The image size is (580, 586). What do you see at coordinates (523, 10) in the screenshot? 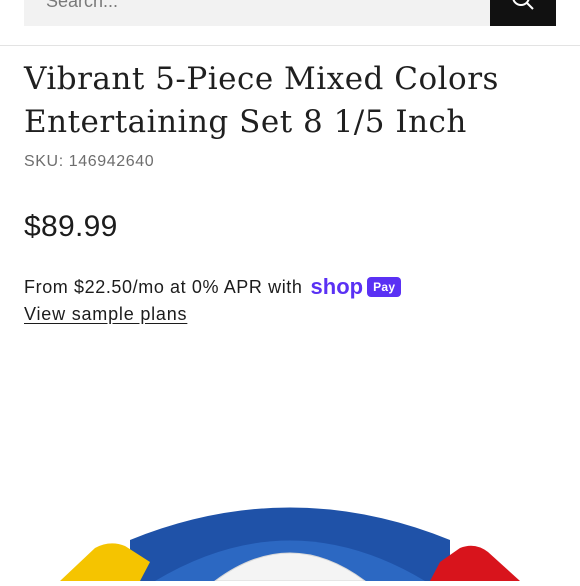
I see `search-icon` at bounding box center [523, 10].